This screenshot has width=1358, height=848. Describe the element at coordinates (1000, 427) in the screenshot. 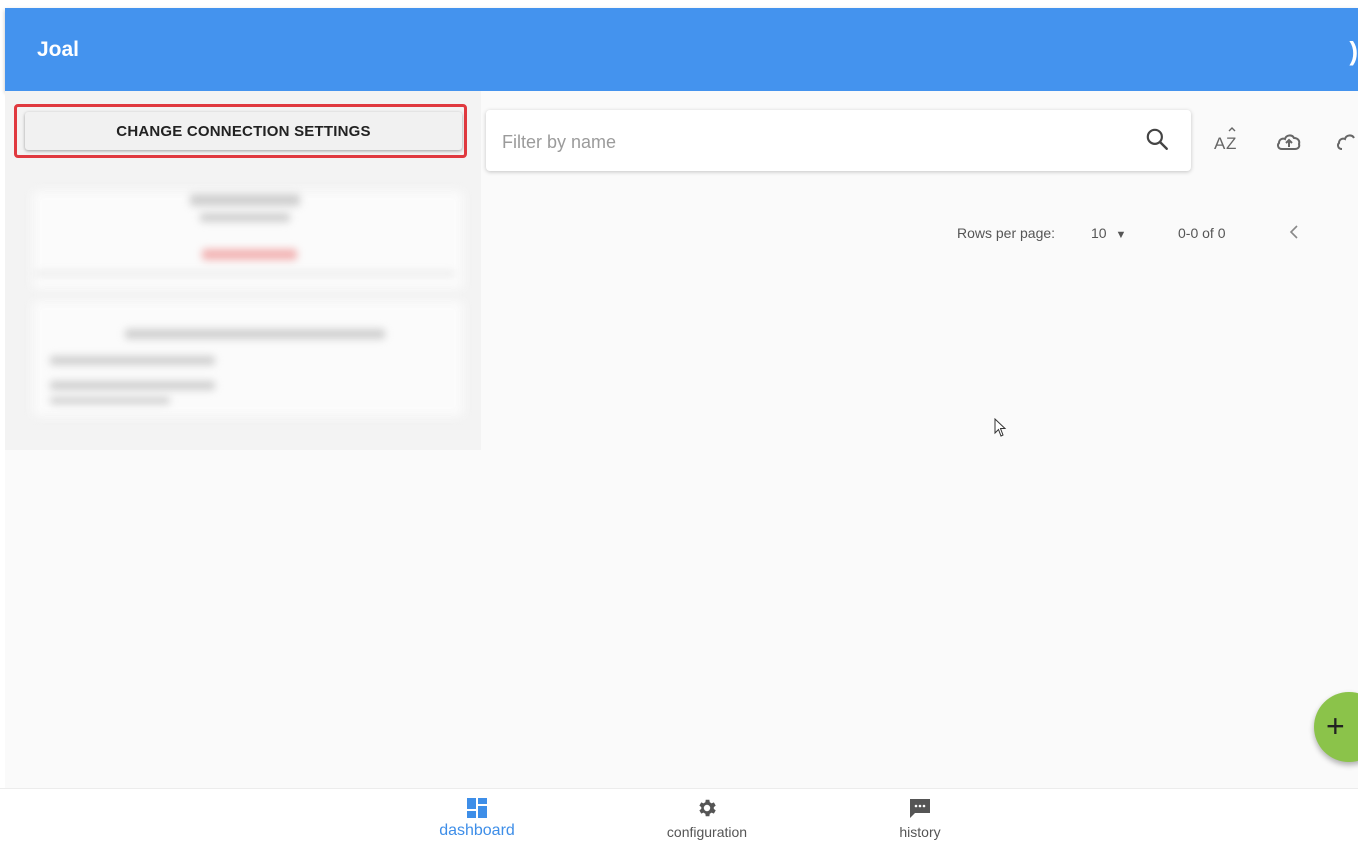

I see `mouse-cursor-icon` at that location.